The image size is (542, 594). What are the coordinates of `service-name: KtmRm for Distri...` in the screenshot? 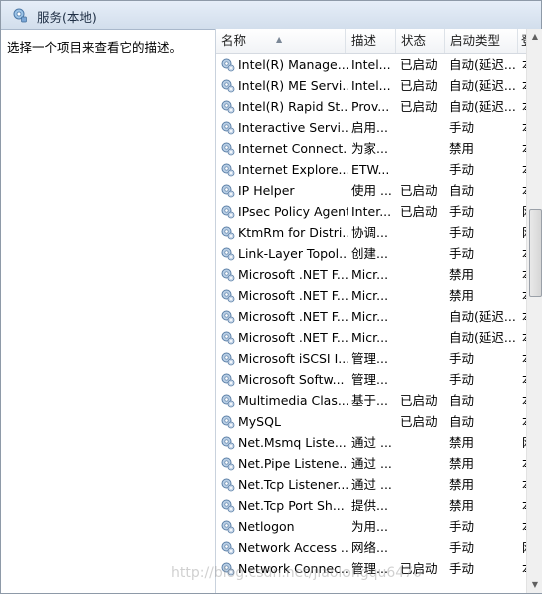 It's located at (293, 232).